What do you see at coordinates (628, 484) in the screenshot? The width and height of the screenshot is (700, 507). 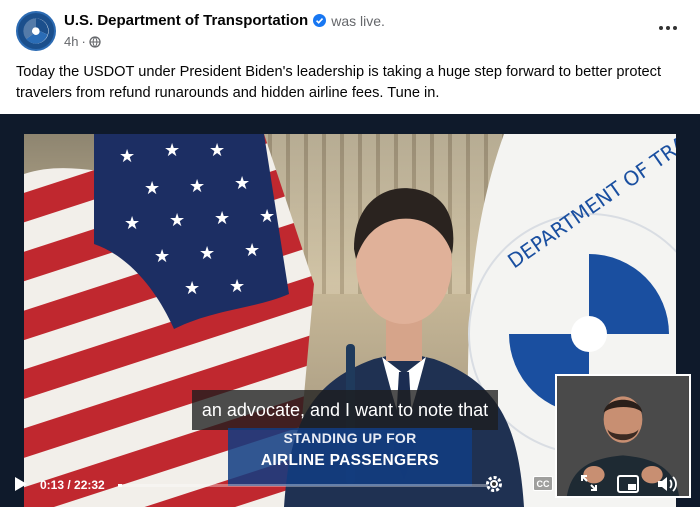 I see `picture-in-picture-icon` at bounding box center [628, 484].